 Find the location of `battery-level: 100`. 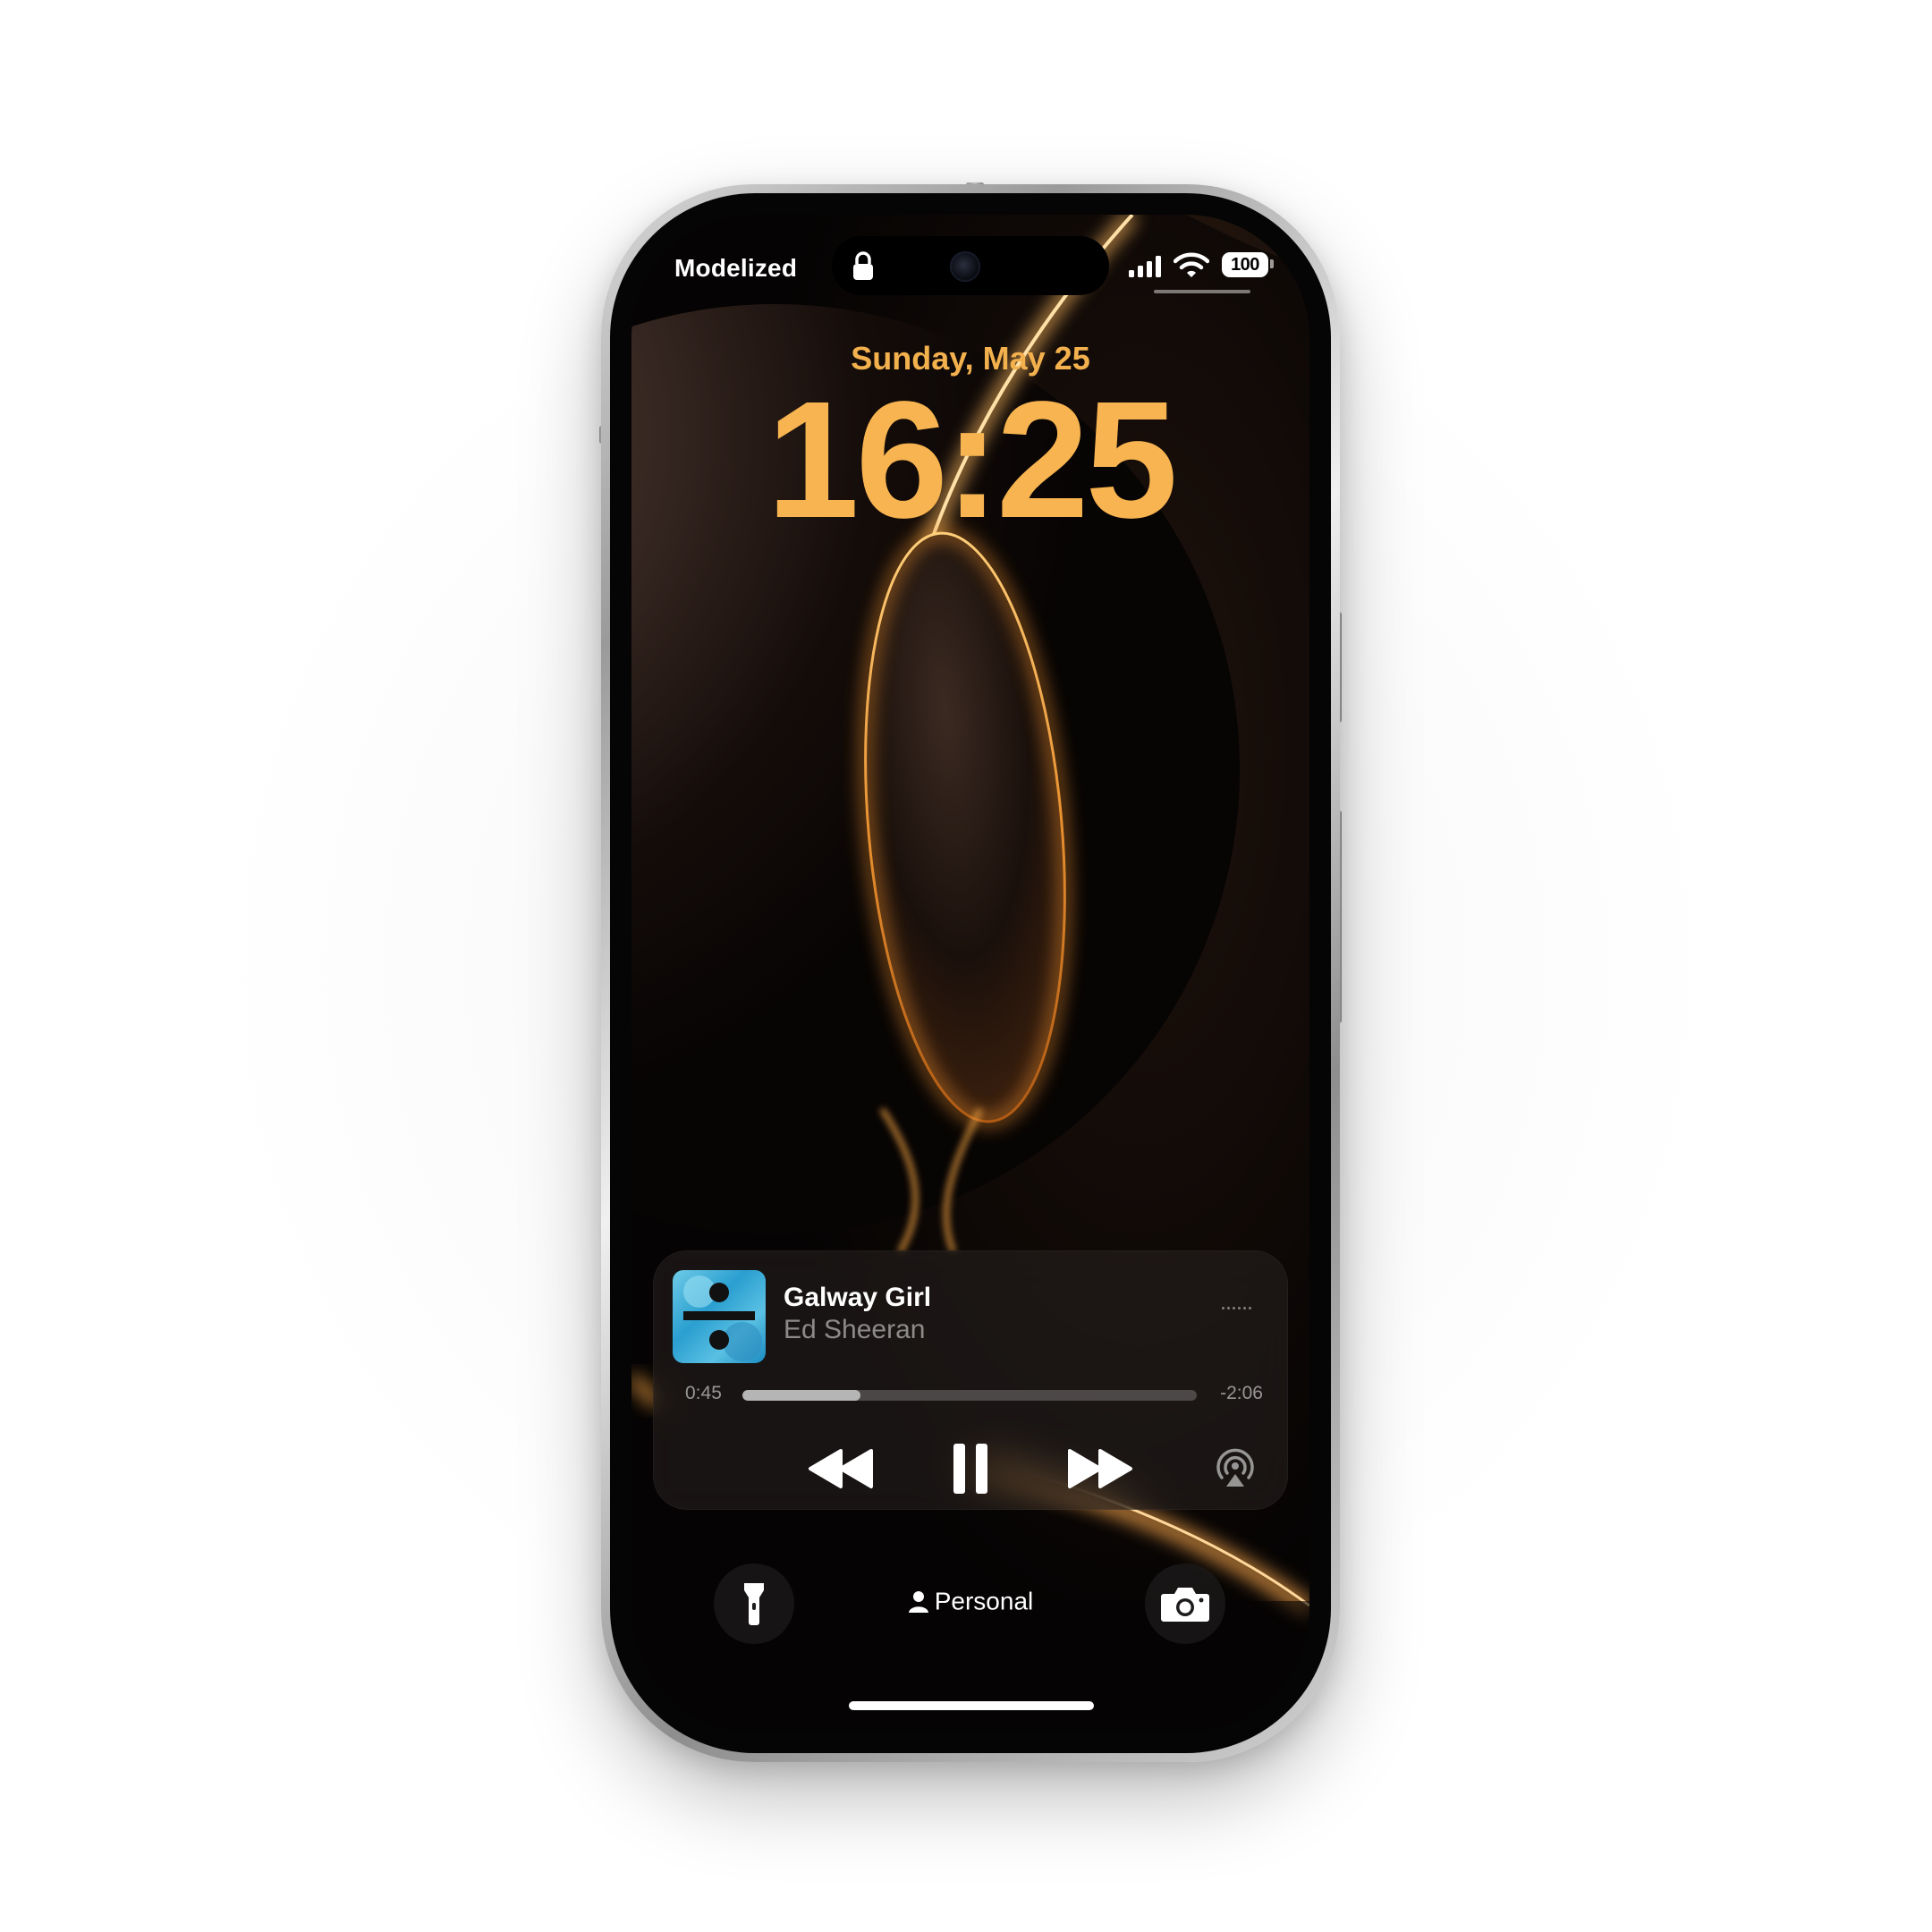

battery-level: 100 is located at coordinates (1245, 264).